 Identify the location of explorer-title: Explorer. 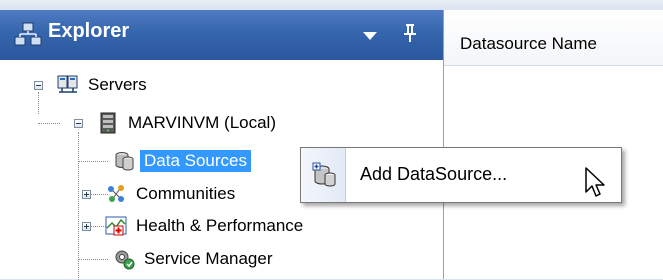
(89, 31).